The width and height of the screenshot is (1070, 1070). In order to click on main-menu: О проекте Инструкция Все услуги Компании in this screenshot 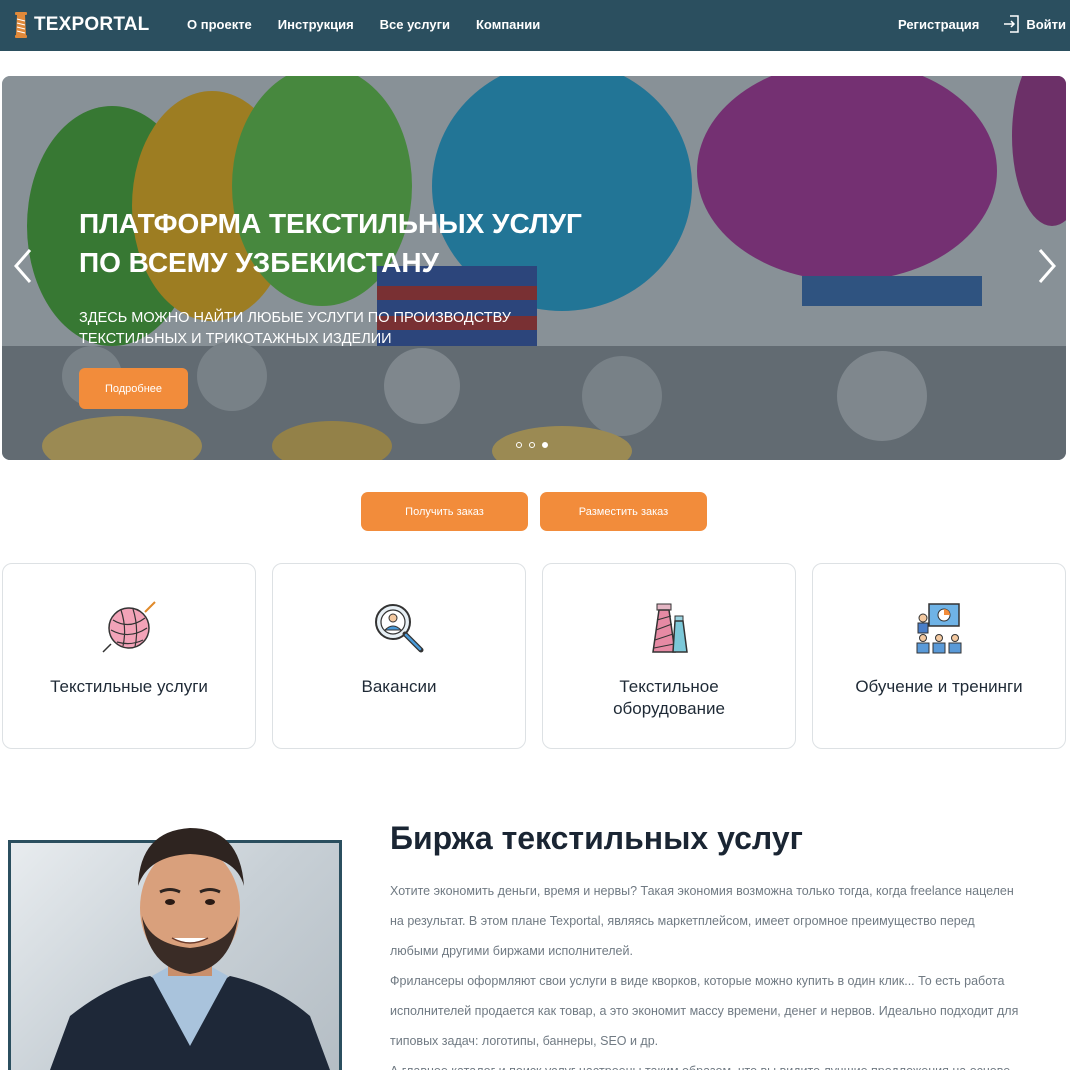, I will do `click(363, 24)`.